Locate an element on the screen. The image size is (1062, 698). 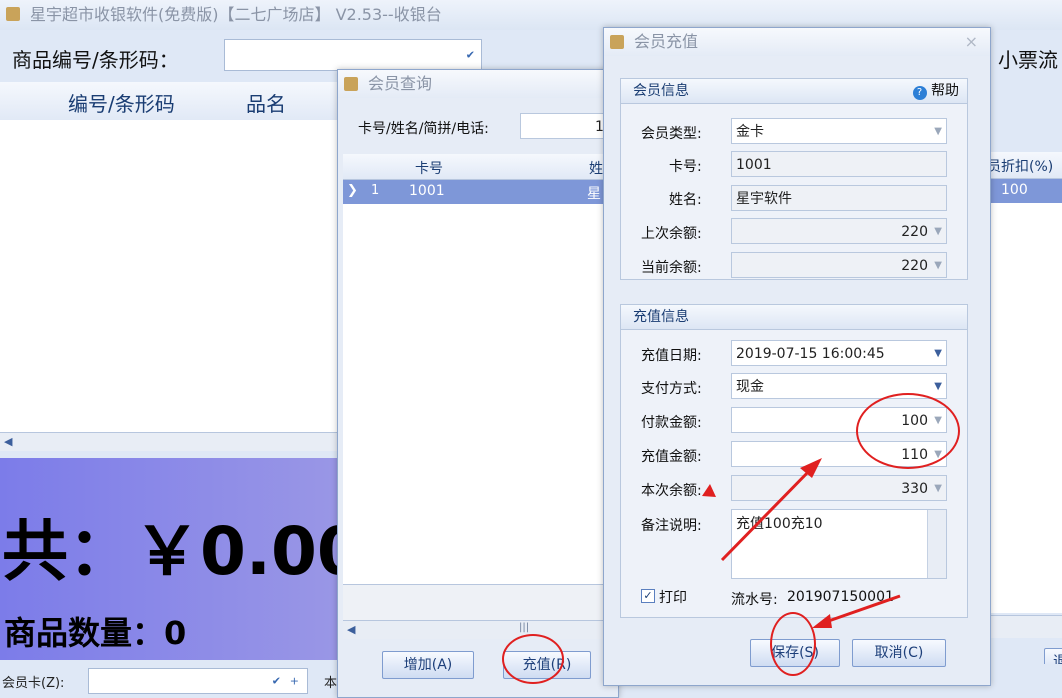
annotation-arrows is located at coordinates (801, 543).